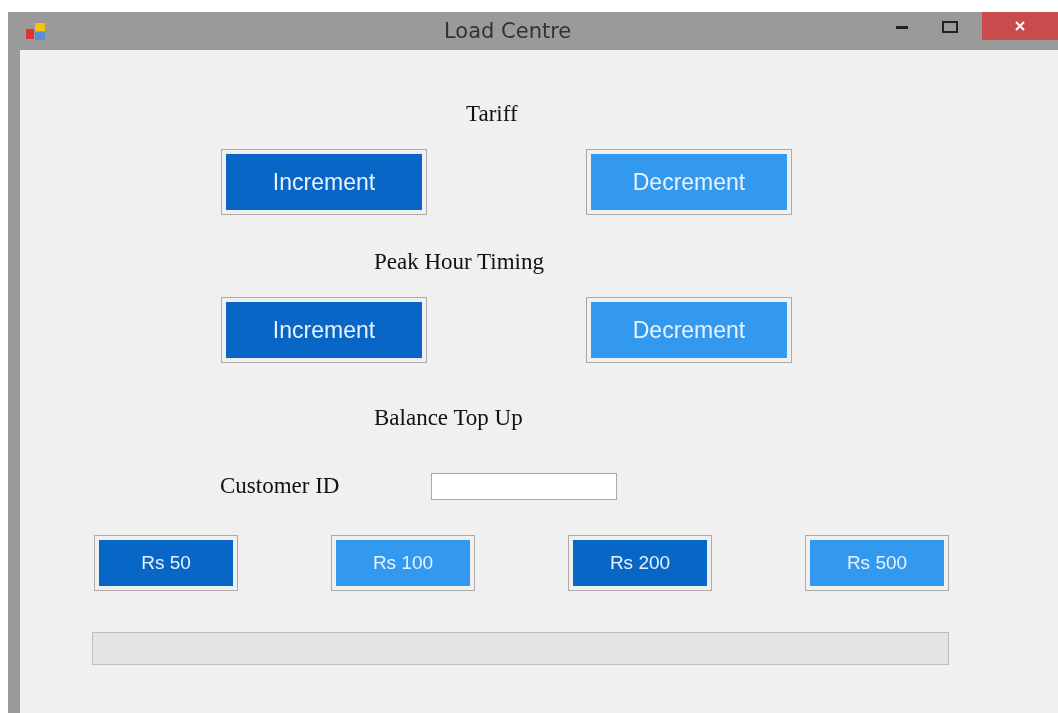  Describe the element at coordinates (950, 27) in the screenshot. I see `maximize-icon` at that location.